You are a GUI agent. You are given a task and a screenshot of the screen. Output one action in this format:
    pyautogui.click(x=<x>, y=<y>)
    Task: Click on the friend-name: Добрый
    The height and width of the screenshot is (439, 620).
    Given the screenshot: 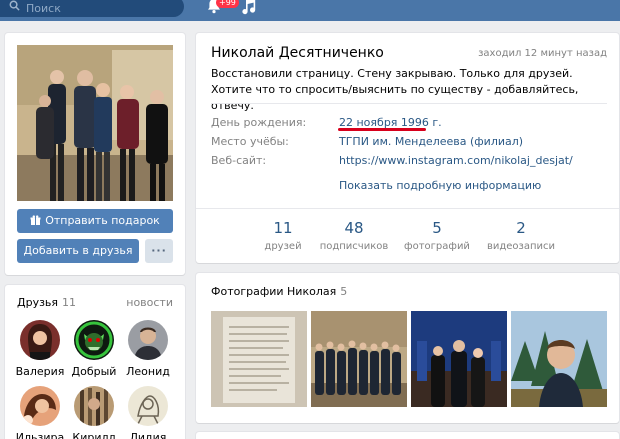 What is the action you would take?
    pyautogui.click(x=94, y=371)
    